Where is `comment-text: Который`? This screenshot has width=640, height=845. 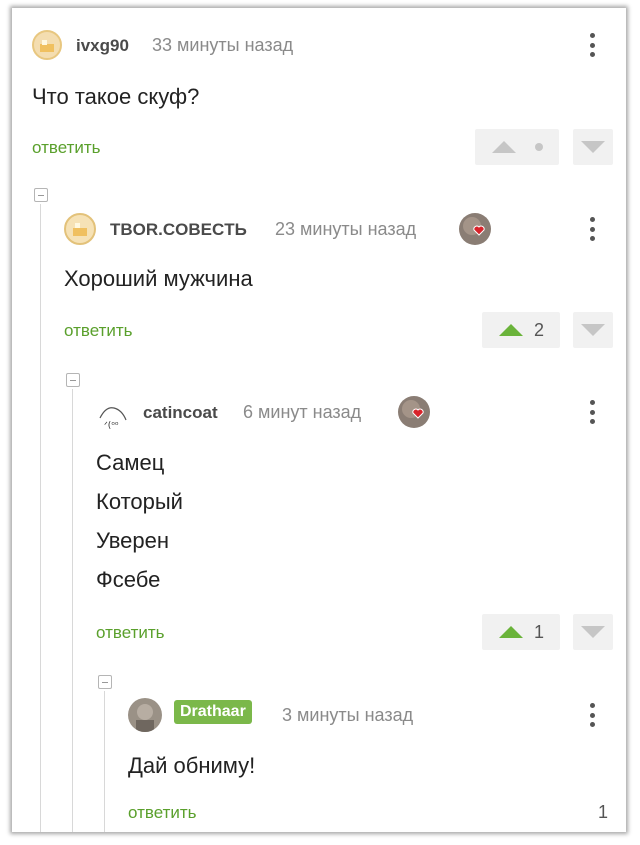 comment-text: Который is located at coordinates (139, 501).